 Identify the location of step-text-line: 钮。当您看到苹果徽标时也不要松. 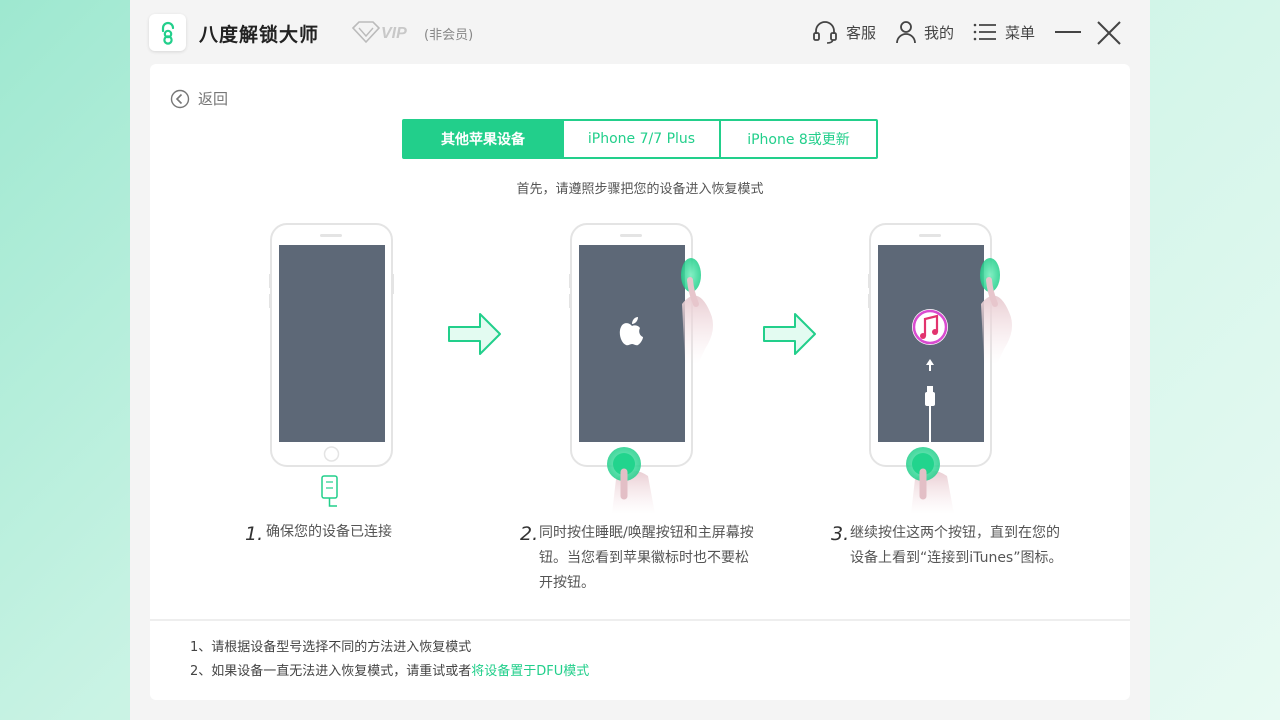
(644, 558).